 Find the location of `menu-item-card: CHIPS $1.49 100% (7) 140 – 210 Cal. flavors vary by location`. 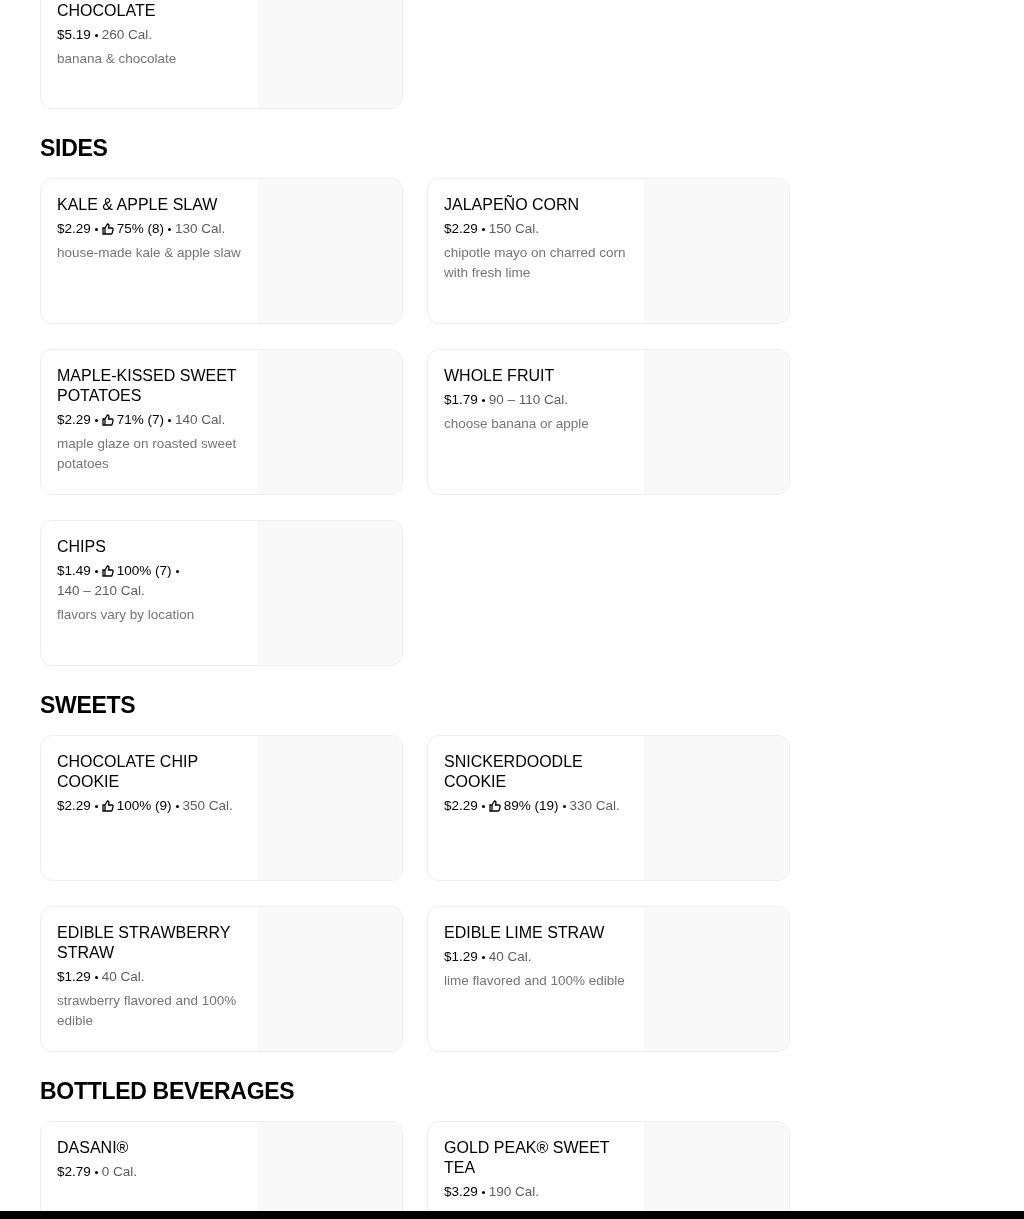

menu-item-card: CHIPS $1.49 100% (7) 140 – 210 Cal. flavors vary by location is located at coordinates (221, 593).